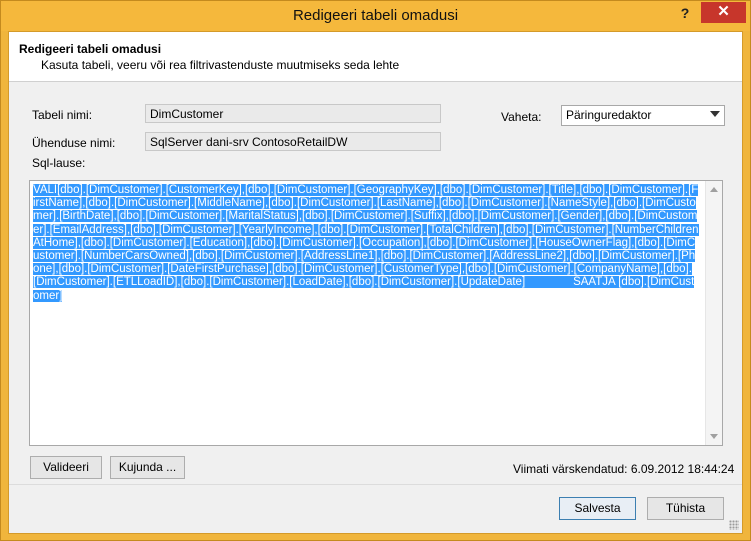 Image resolution: width=751 pixels, height=541 pixels. I want to click on help-button: ?, so click(685, 13).